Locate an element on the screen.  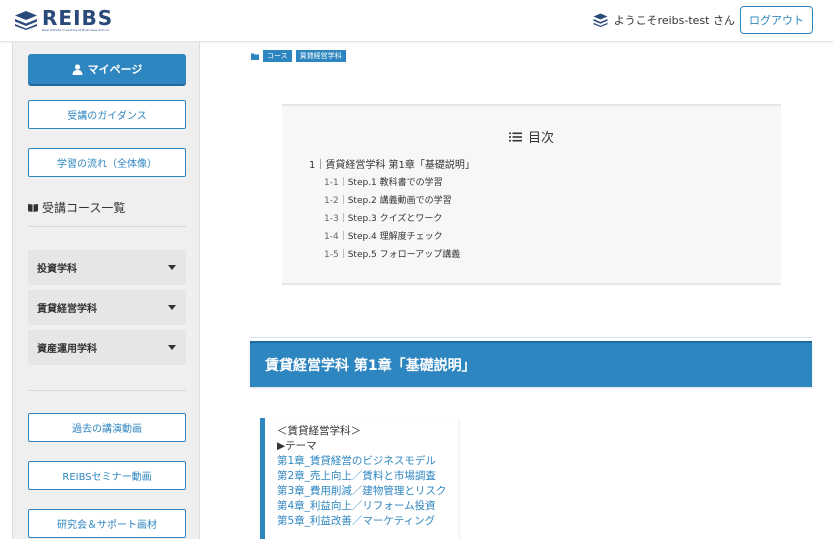
toc-step-link: 1-3｜Step.3 クイズとワーク is located at coordinates (383, 217).